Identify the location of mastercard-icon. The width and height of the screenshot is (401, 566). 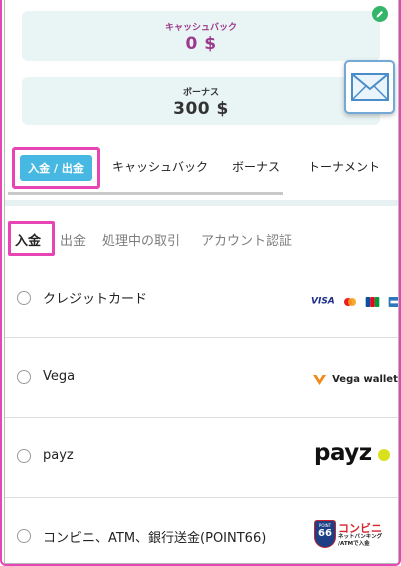
(349, 301).